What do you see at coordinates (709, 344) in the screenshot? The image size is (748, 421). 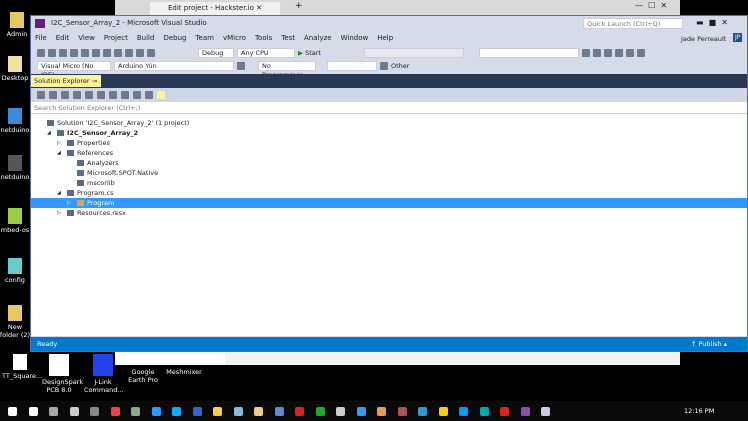 I see `publish-button: ↑ Publish ▴` at bounding box center [709, 344].